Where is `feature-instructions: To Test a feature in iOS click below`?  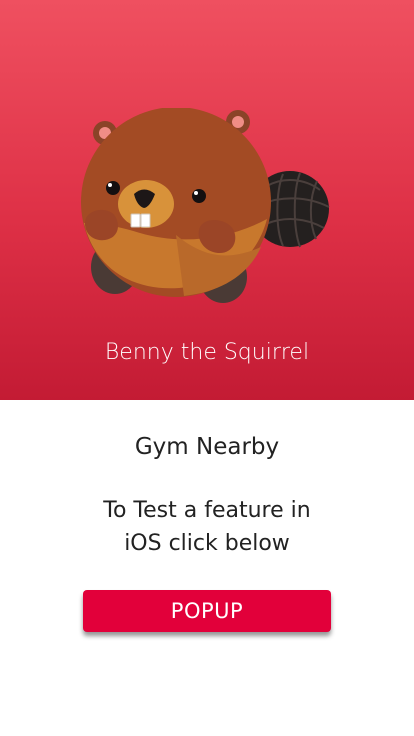
feature-instructions: To Test a feature in iOS click below is located at coordinates (207, 527).